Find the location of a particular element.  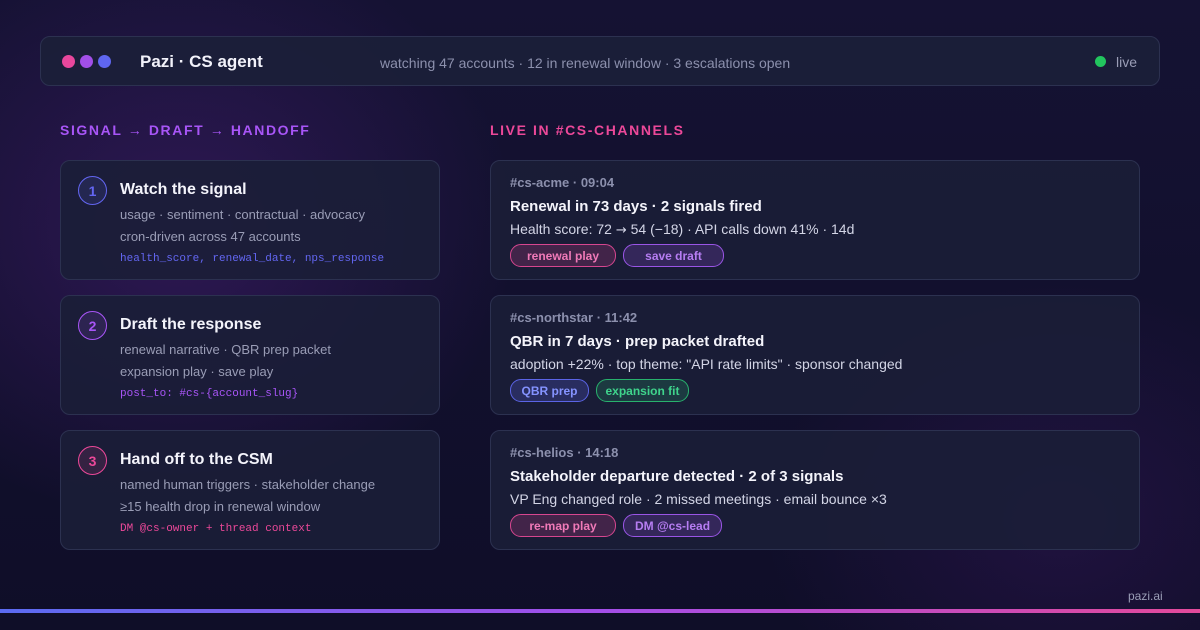

channel-timestamp: #cs-northstar · 11:42 is located at coordinates (574, 317).